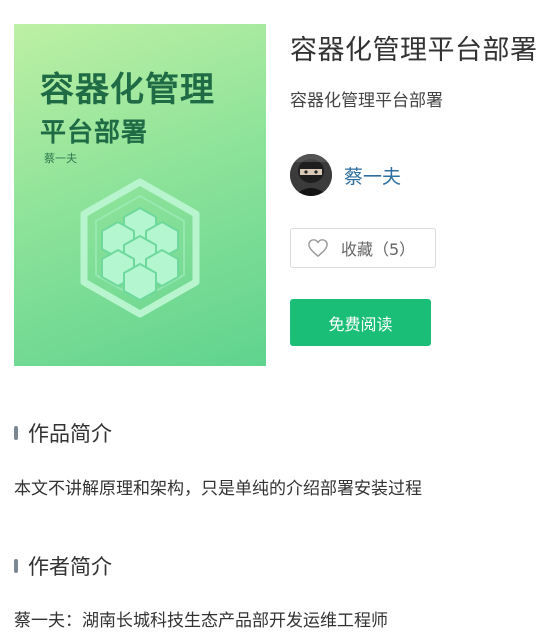 This screenshot has height=642, width=556. Describe the element at coordinates (127, 90) in the screenshot. I see `cover-title-line1: 容器化管理` at that location.